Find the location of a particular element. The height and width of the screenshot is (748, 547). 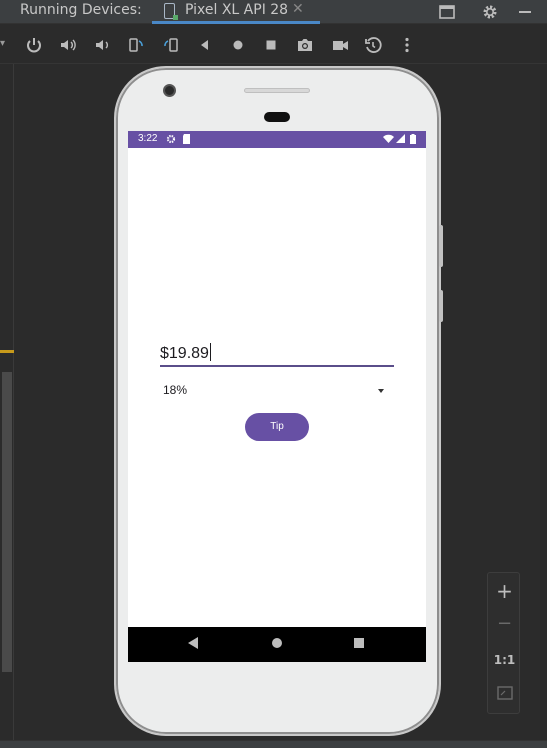

left-scrollbar is located at coordinates (7, 522).